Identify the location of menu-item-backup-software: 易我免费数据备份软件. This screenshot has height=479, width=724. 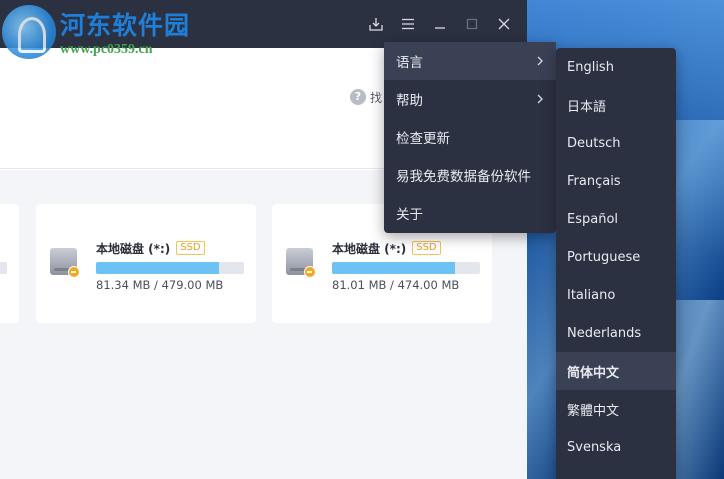
(470, 175).